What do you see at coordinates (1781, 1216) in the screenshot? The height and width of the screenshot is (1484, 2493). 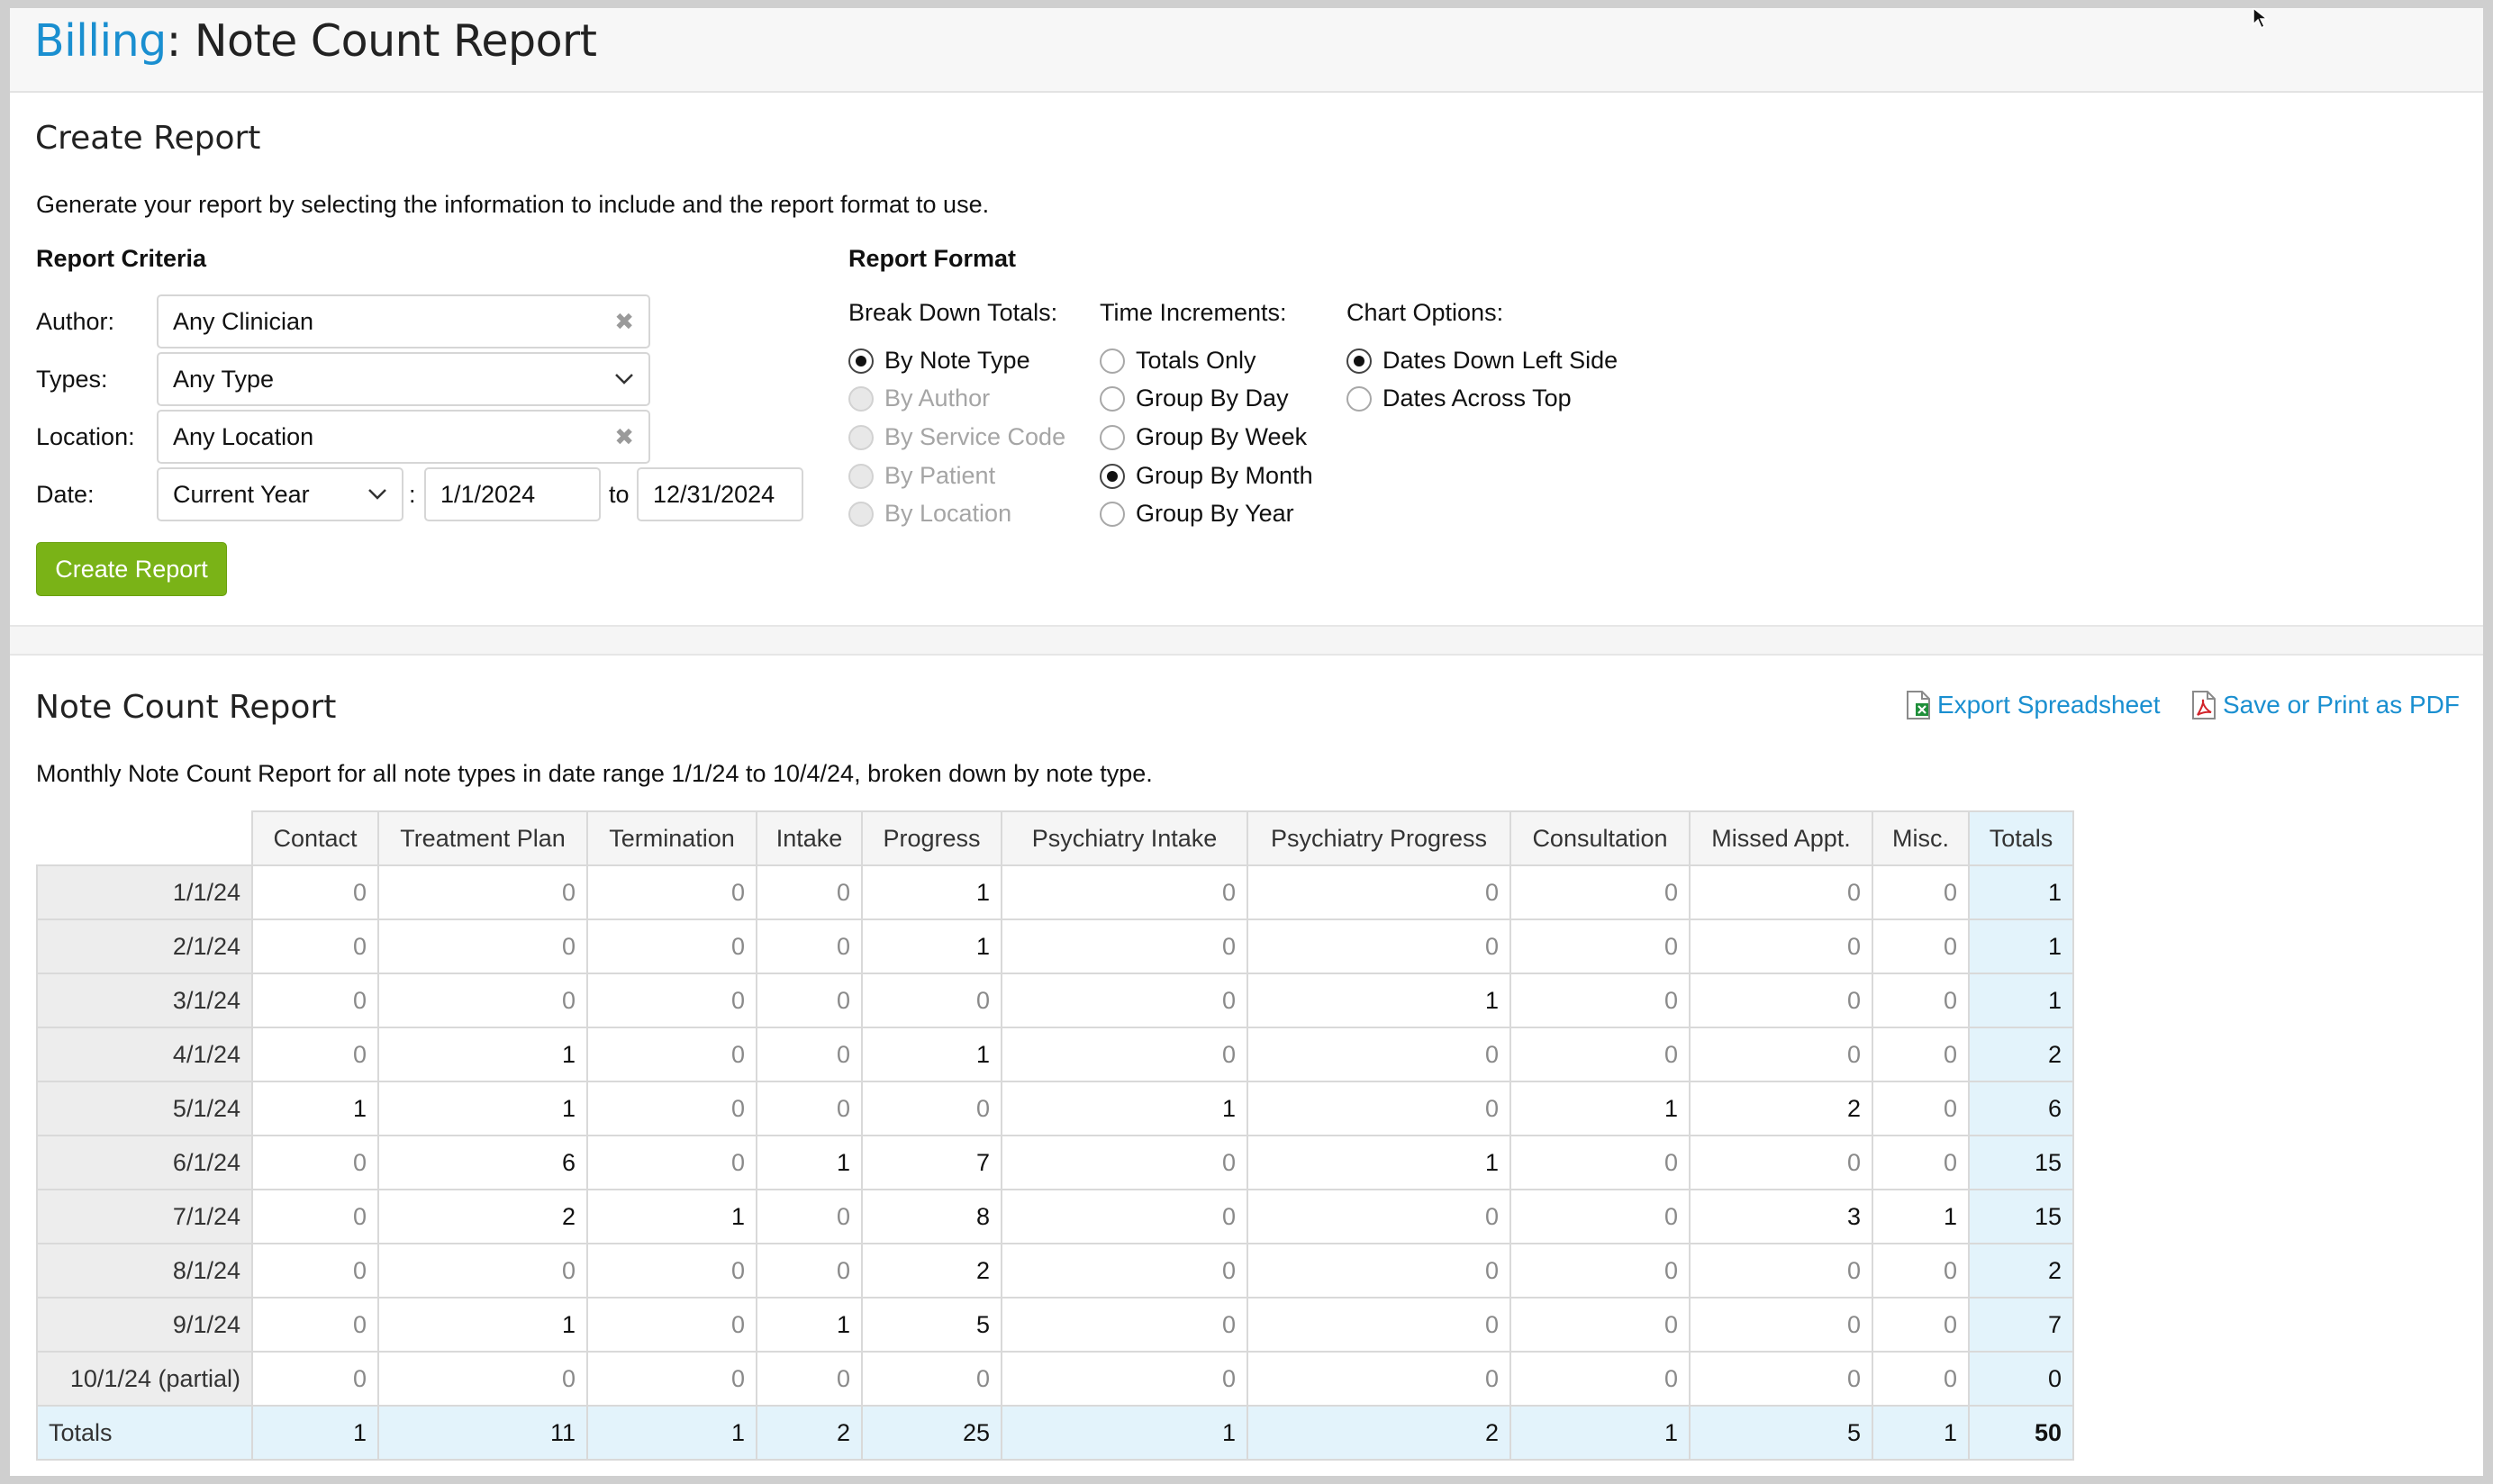 I see `table-cell: 3` at bounding box center [1781, 1216].